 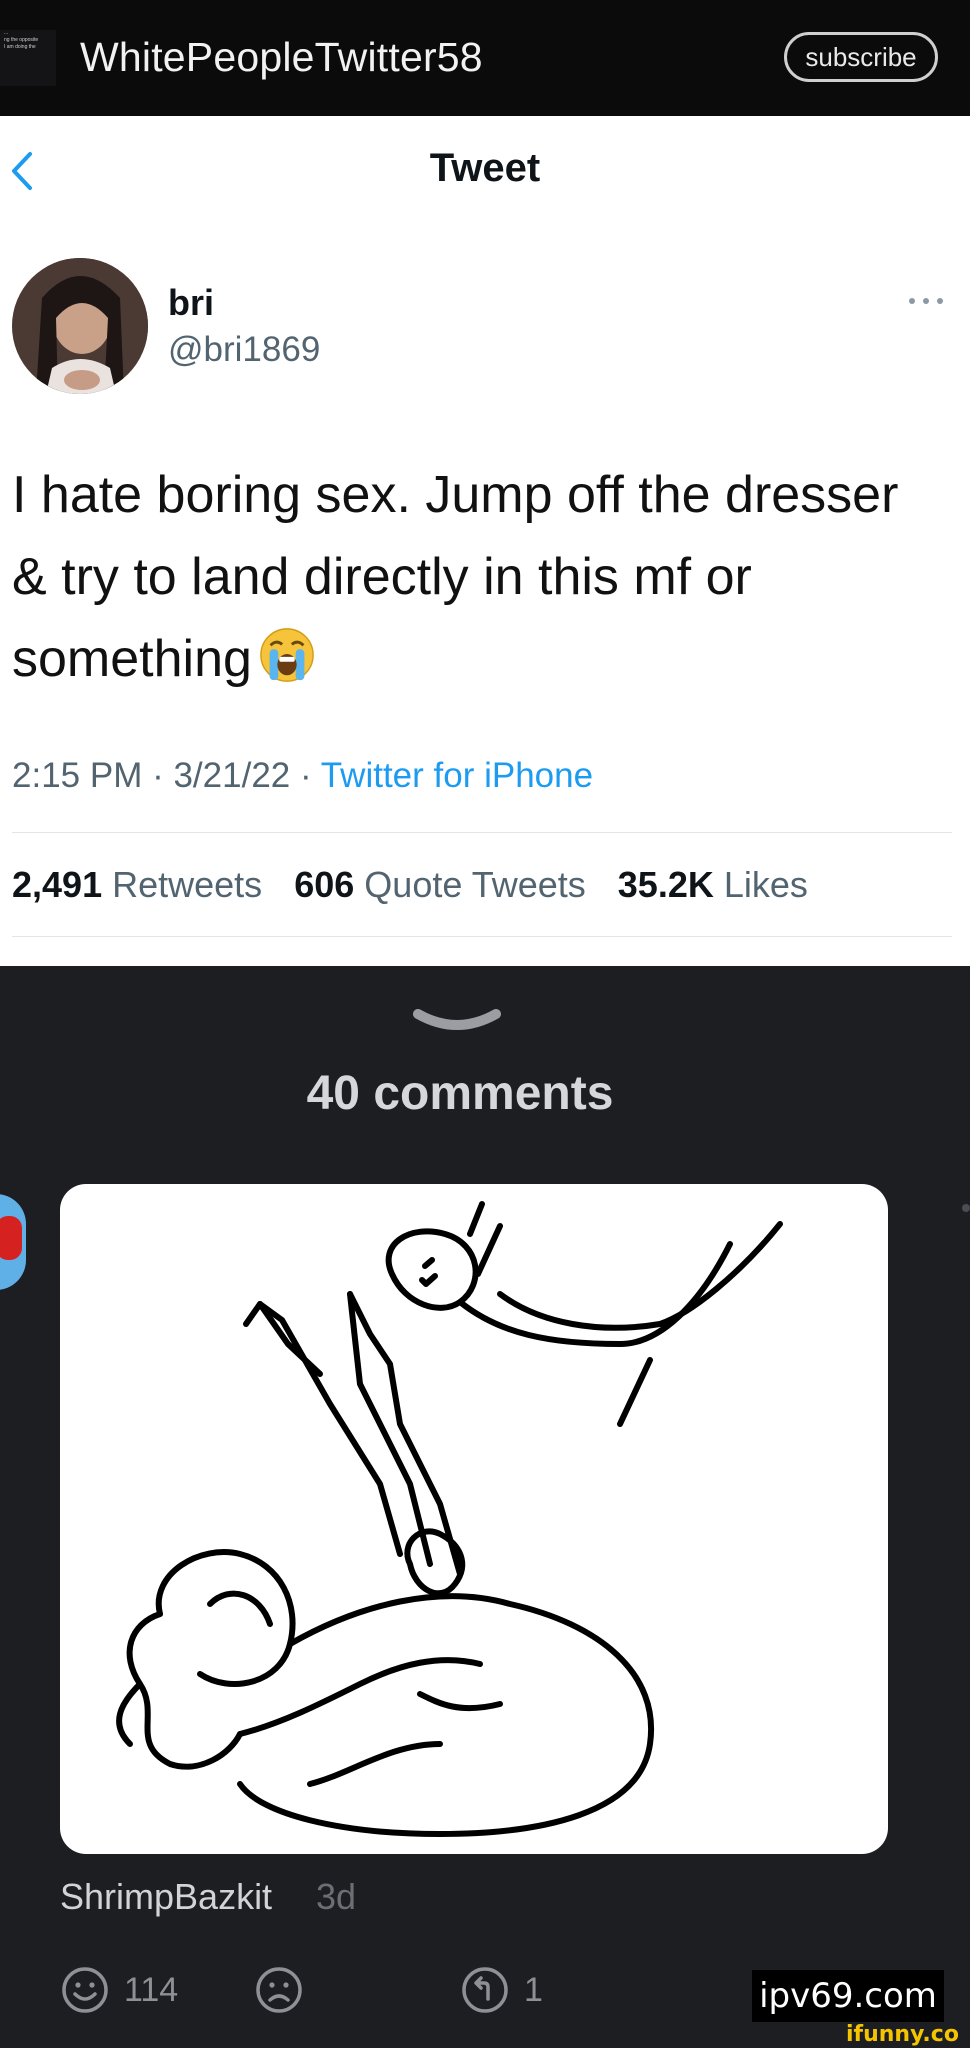 What do you see at coordinates (151, 1989) in the screenshot?
I see `like-count: 114` at bounding box center [151, 1989].